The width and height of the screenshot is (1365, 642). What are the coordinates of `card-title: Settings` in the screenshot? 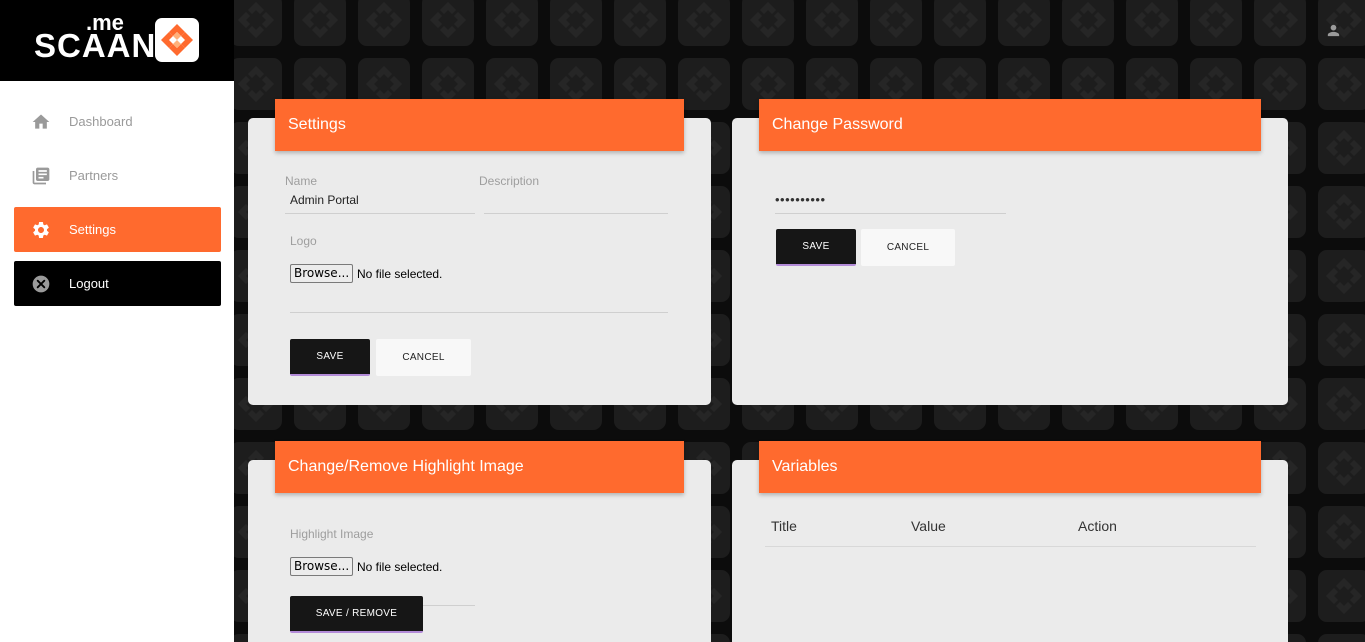 It's located at (317, 124).